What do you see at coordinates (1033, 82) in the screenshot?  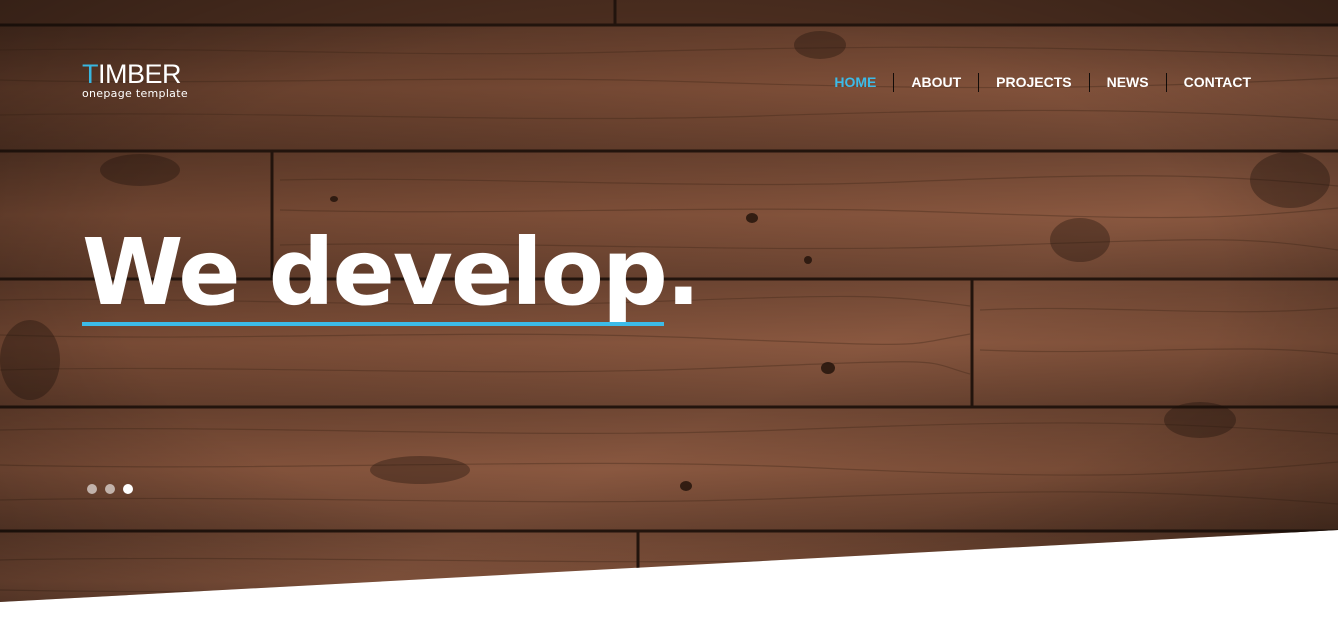 I see `nav-item-projects: PROJECTS` at bounding box center [1033, 82].